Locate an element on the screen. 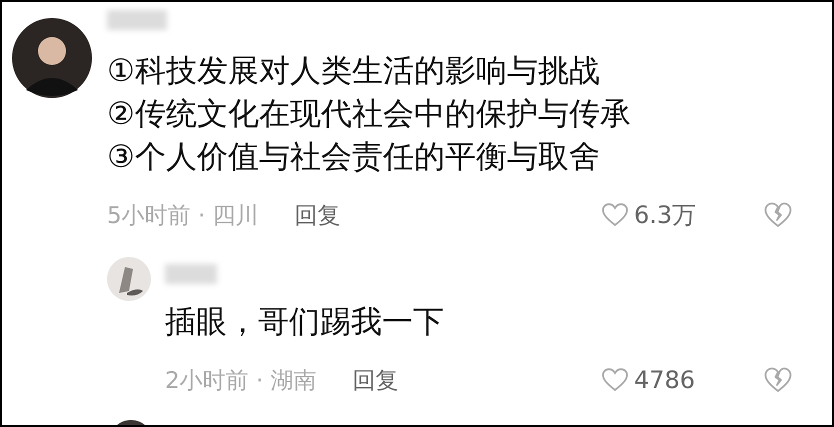 This screenshot has width=834, height=427. avatar is located at coordinates (129, 279).